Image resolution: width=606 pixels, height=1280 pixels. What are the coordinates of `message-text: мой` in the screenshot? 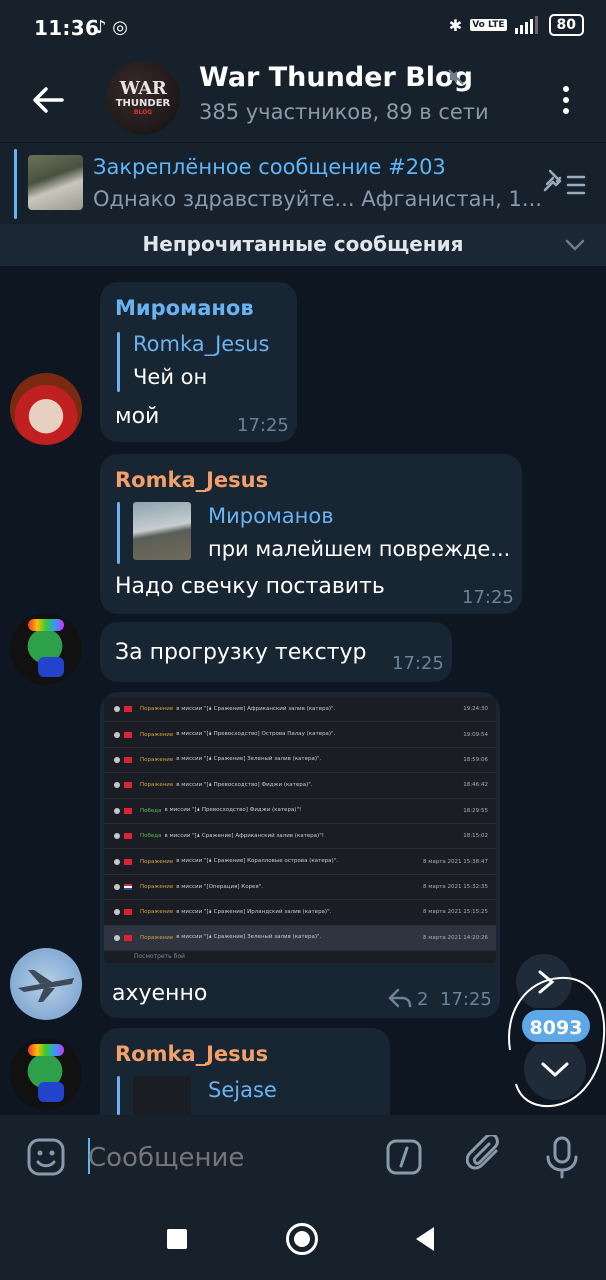 It's located at (137, 416).